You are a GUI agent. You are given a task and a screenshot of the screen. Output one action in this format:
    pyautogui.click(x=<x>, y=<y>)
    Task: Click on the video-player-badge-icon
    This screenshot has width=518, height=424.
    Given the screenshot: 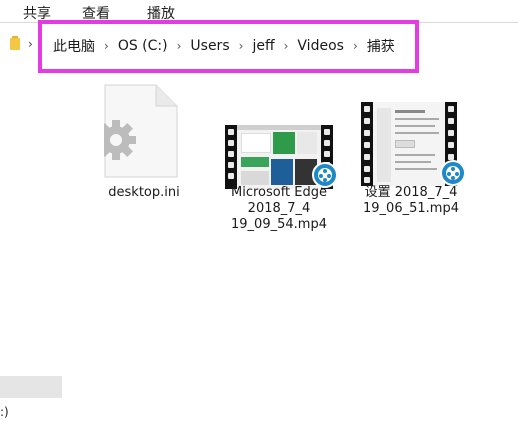 What is the action you would take?
    pyautogui.click(x=453, y=173)
    